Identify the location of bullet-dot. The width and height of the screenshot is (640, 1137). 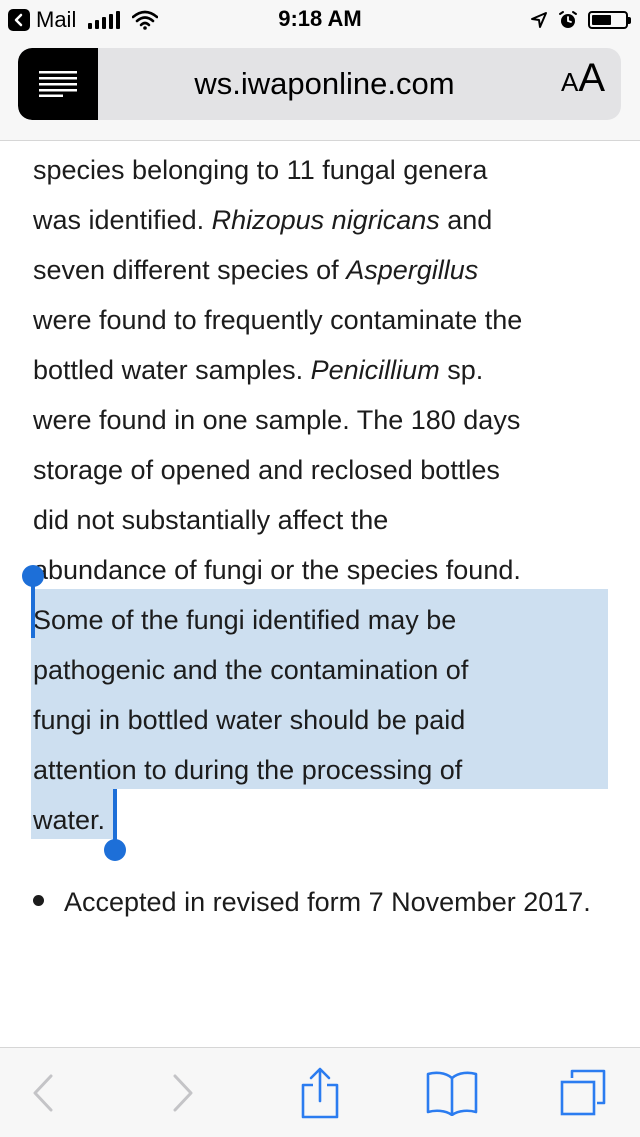
(38, 901).